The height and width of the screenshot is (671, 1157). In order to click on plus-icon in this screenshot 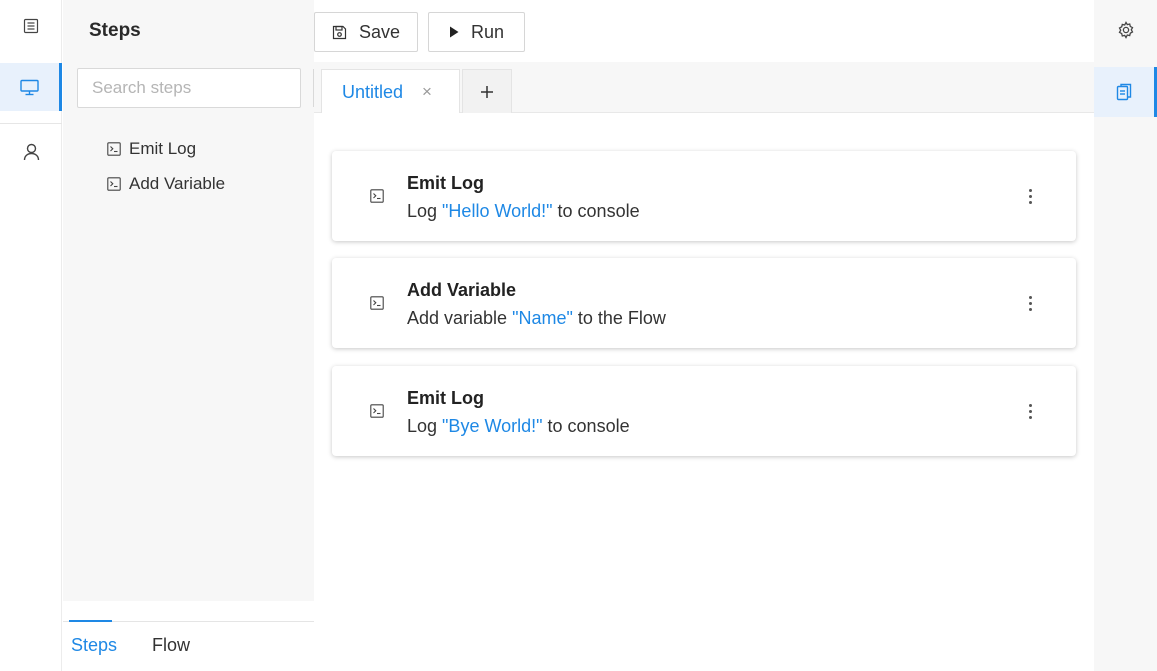, I will do `click(487, 91)`.